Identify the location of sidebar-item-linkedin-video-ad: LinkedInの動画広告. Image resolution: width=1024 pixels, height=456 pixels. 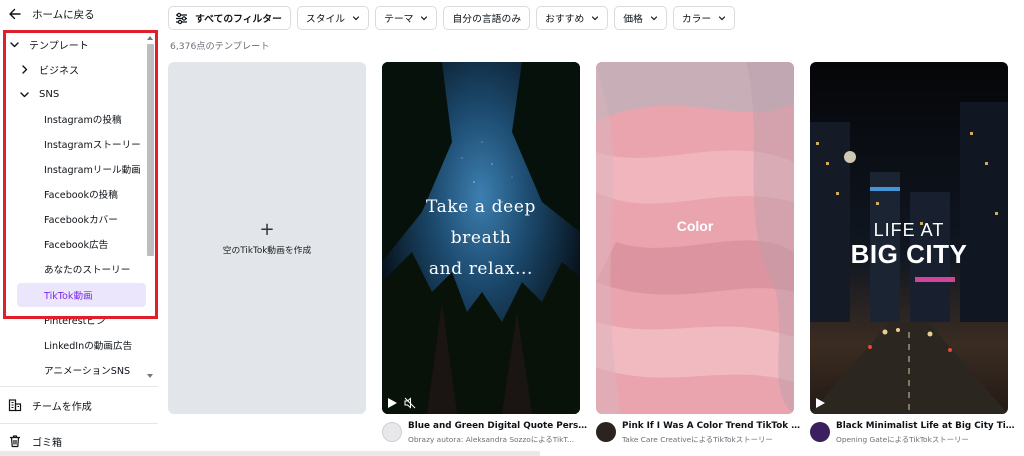
(81, 345).